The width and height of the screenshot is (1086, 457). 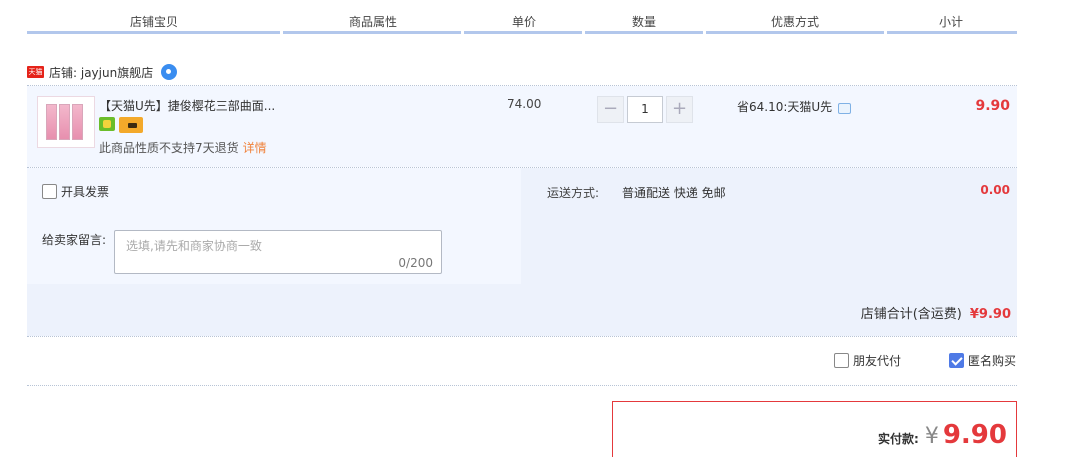 What do you see at coordinates (415, 263) in the screenshot?
I see `seller-message-counter: 0/200` at bounding box center [415, 263].